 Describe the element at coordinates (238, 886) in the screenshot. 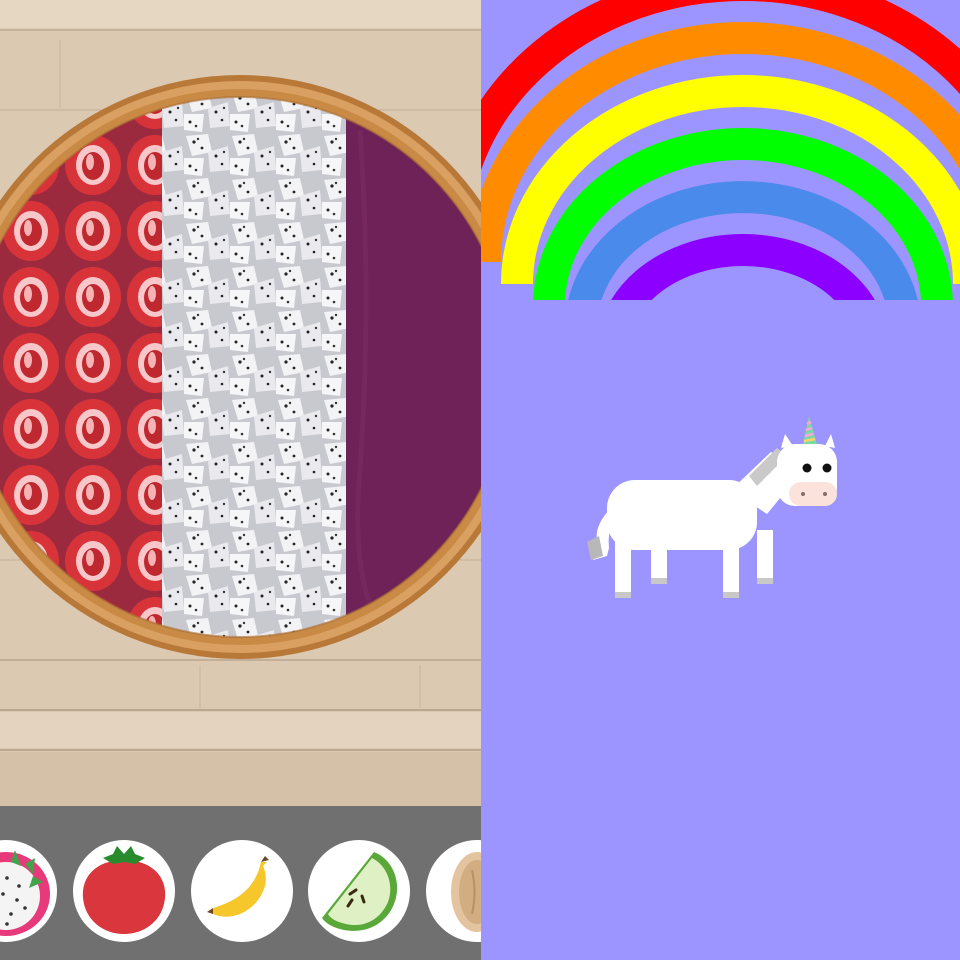

I see `banana-icon` at that location.